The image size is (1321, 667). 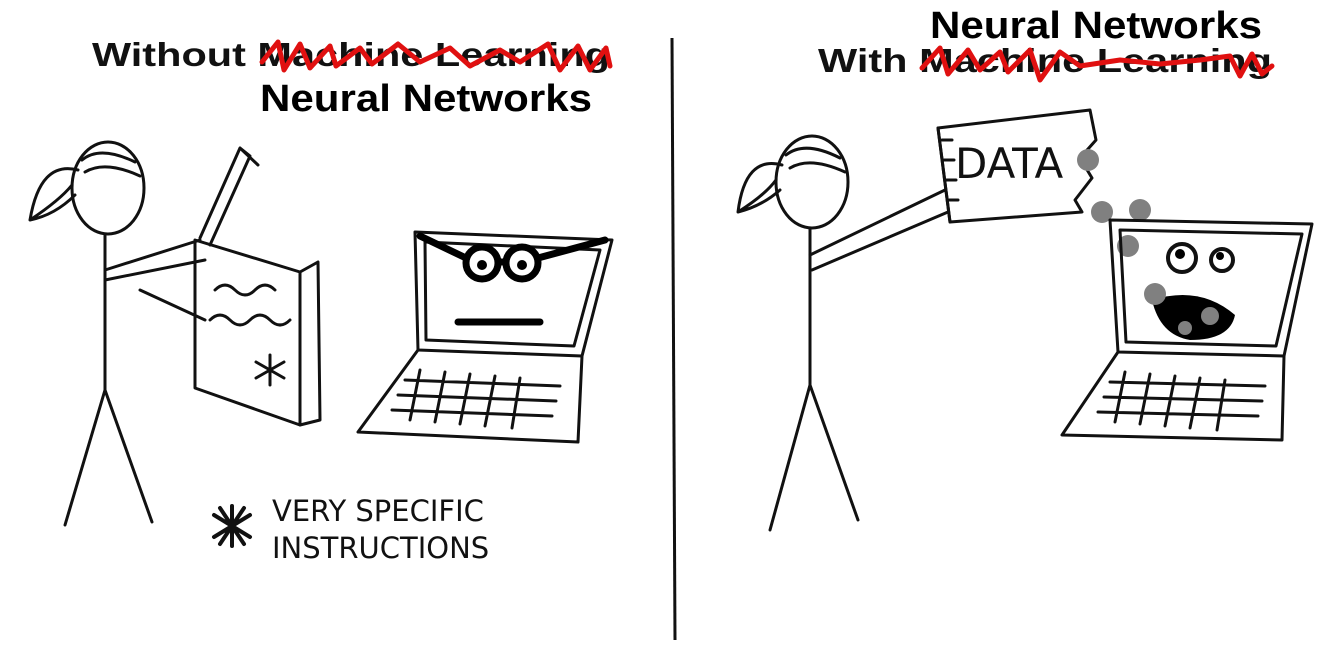 What do you see at coordinates (380, 548) in the screenshot?
I see `footnote-line2: INSTRUCTIONS` at bounding box center [380, 548].